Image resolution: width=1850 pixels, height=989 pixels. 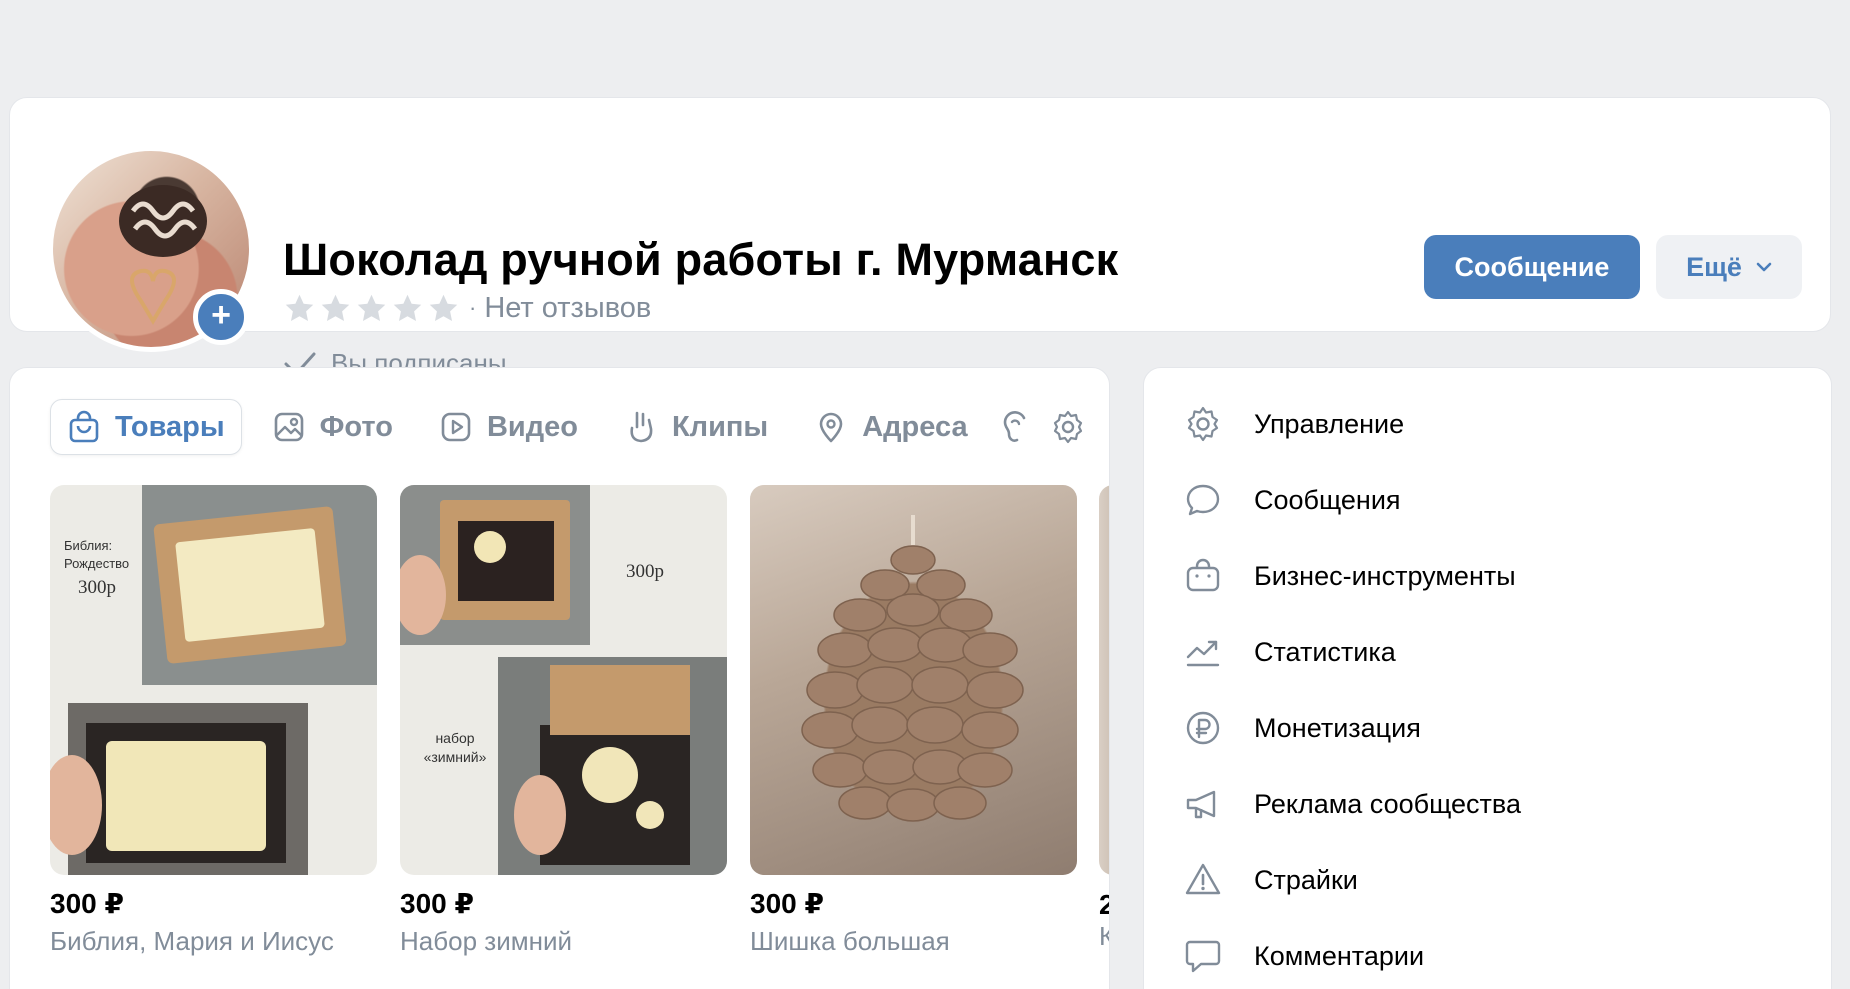 I want to click on menu-item-label: Реклама сообщества, so click(x=1387, y=803).